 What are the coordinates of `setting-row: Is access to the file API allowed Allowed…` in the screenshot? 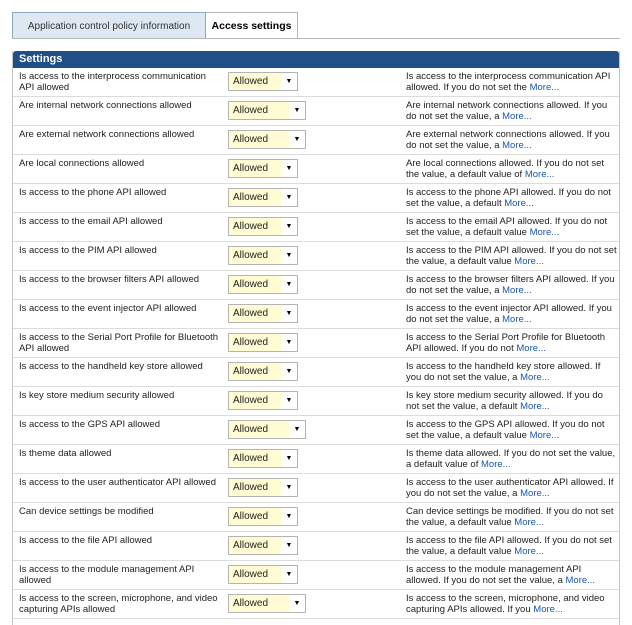 It's located at (316, 546).